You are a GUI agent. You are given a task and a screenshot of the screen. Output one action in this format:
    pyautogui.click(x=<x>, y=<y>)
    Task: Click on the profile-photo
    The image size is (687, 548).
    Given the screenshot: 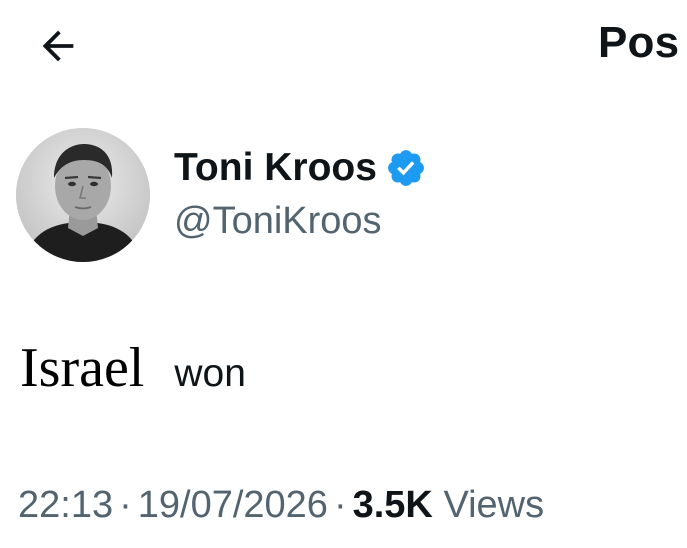 What is the action you would take?
    pyautogui.click(x=83, y=195)
    